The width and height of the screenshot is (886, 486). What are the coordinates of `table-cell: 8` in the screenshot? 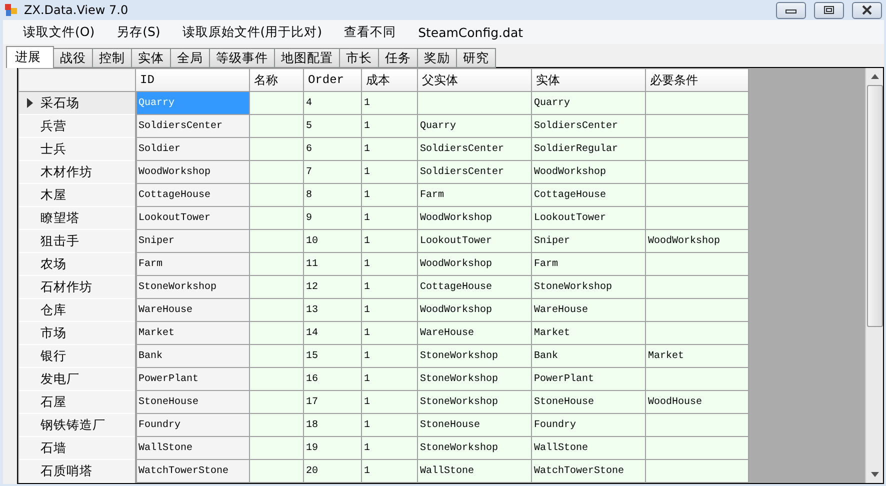 It's located at (333, 195).